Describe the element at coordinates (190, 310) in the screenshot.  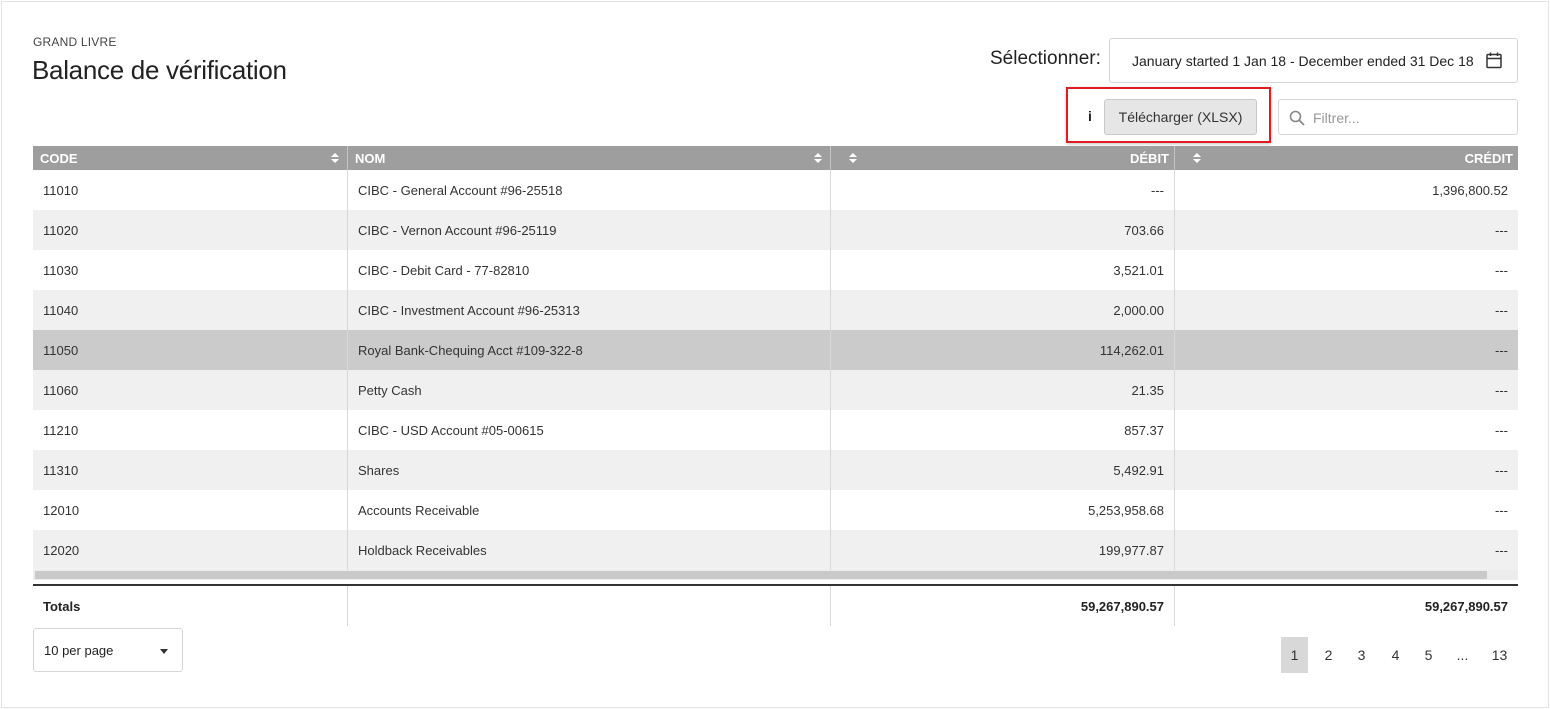
I see `cell-code: 11040` at that location.